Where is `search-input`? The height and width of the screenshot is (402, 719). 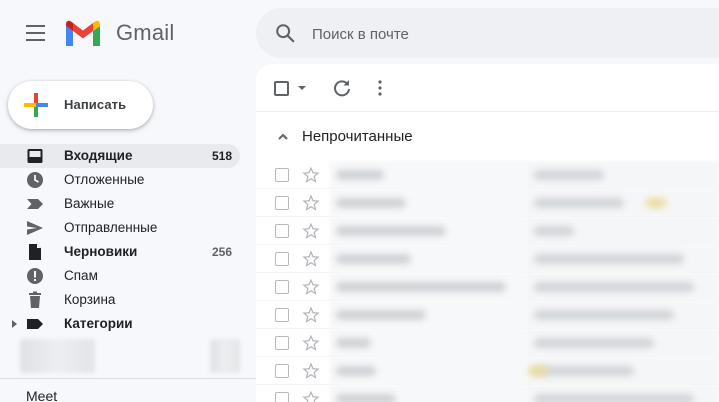 search-input is located at coordinates (502, 34).